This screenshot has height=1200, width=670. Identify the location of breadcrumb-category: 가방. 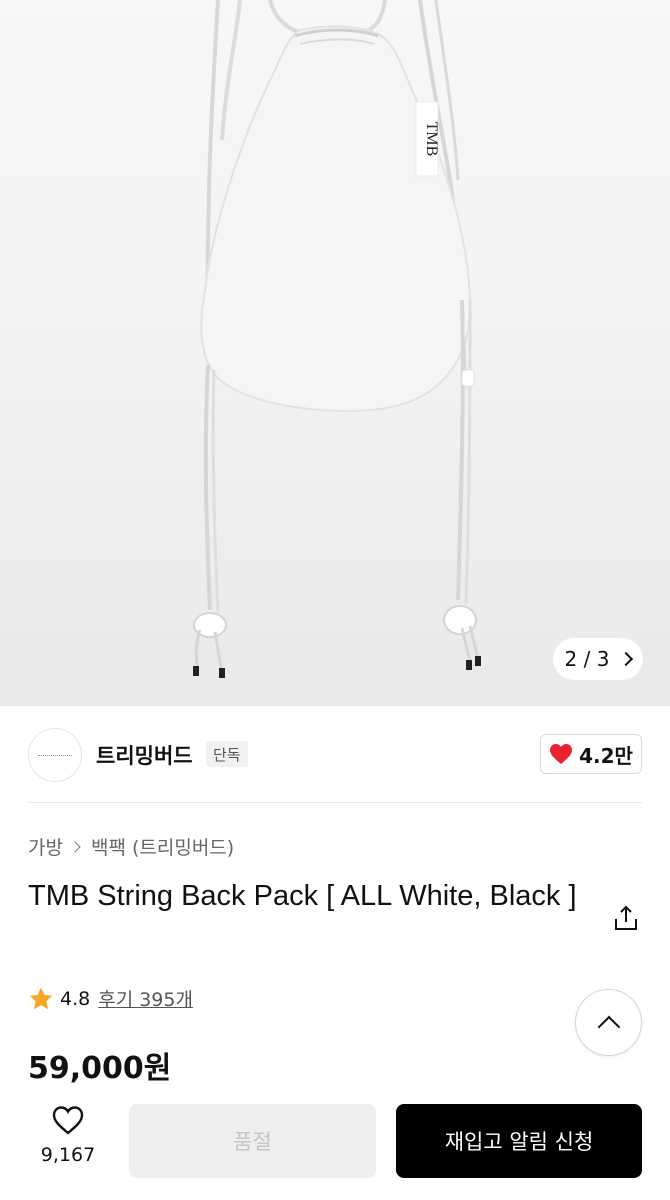
(45, 846).